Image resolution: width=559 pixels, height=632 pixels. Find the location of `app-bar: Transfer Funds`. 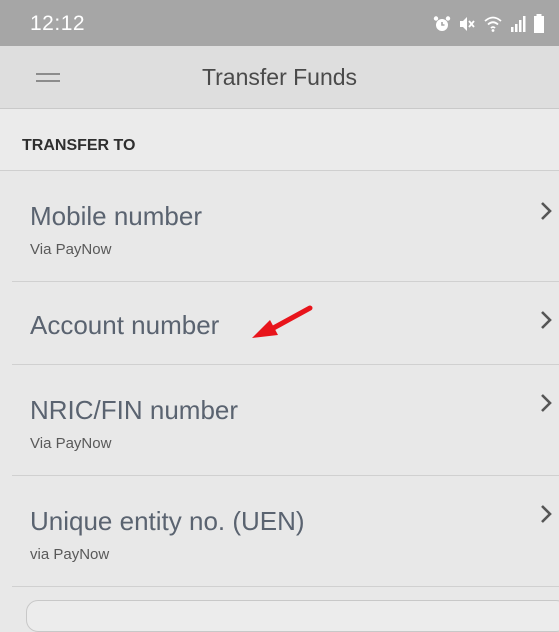

app-bar: Transfer Funds is located at coordinates (279, 77).